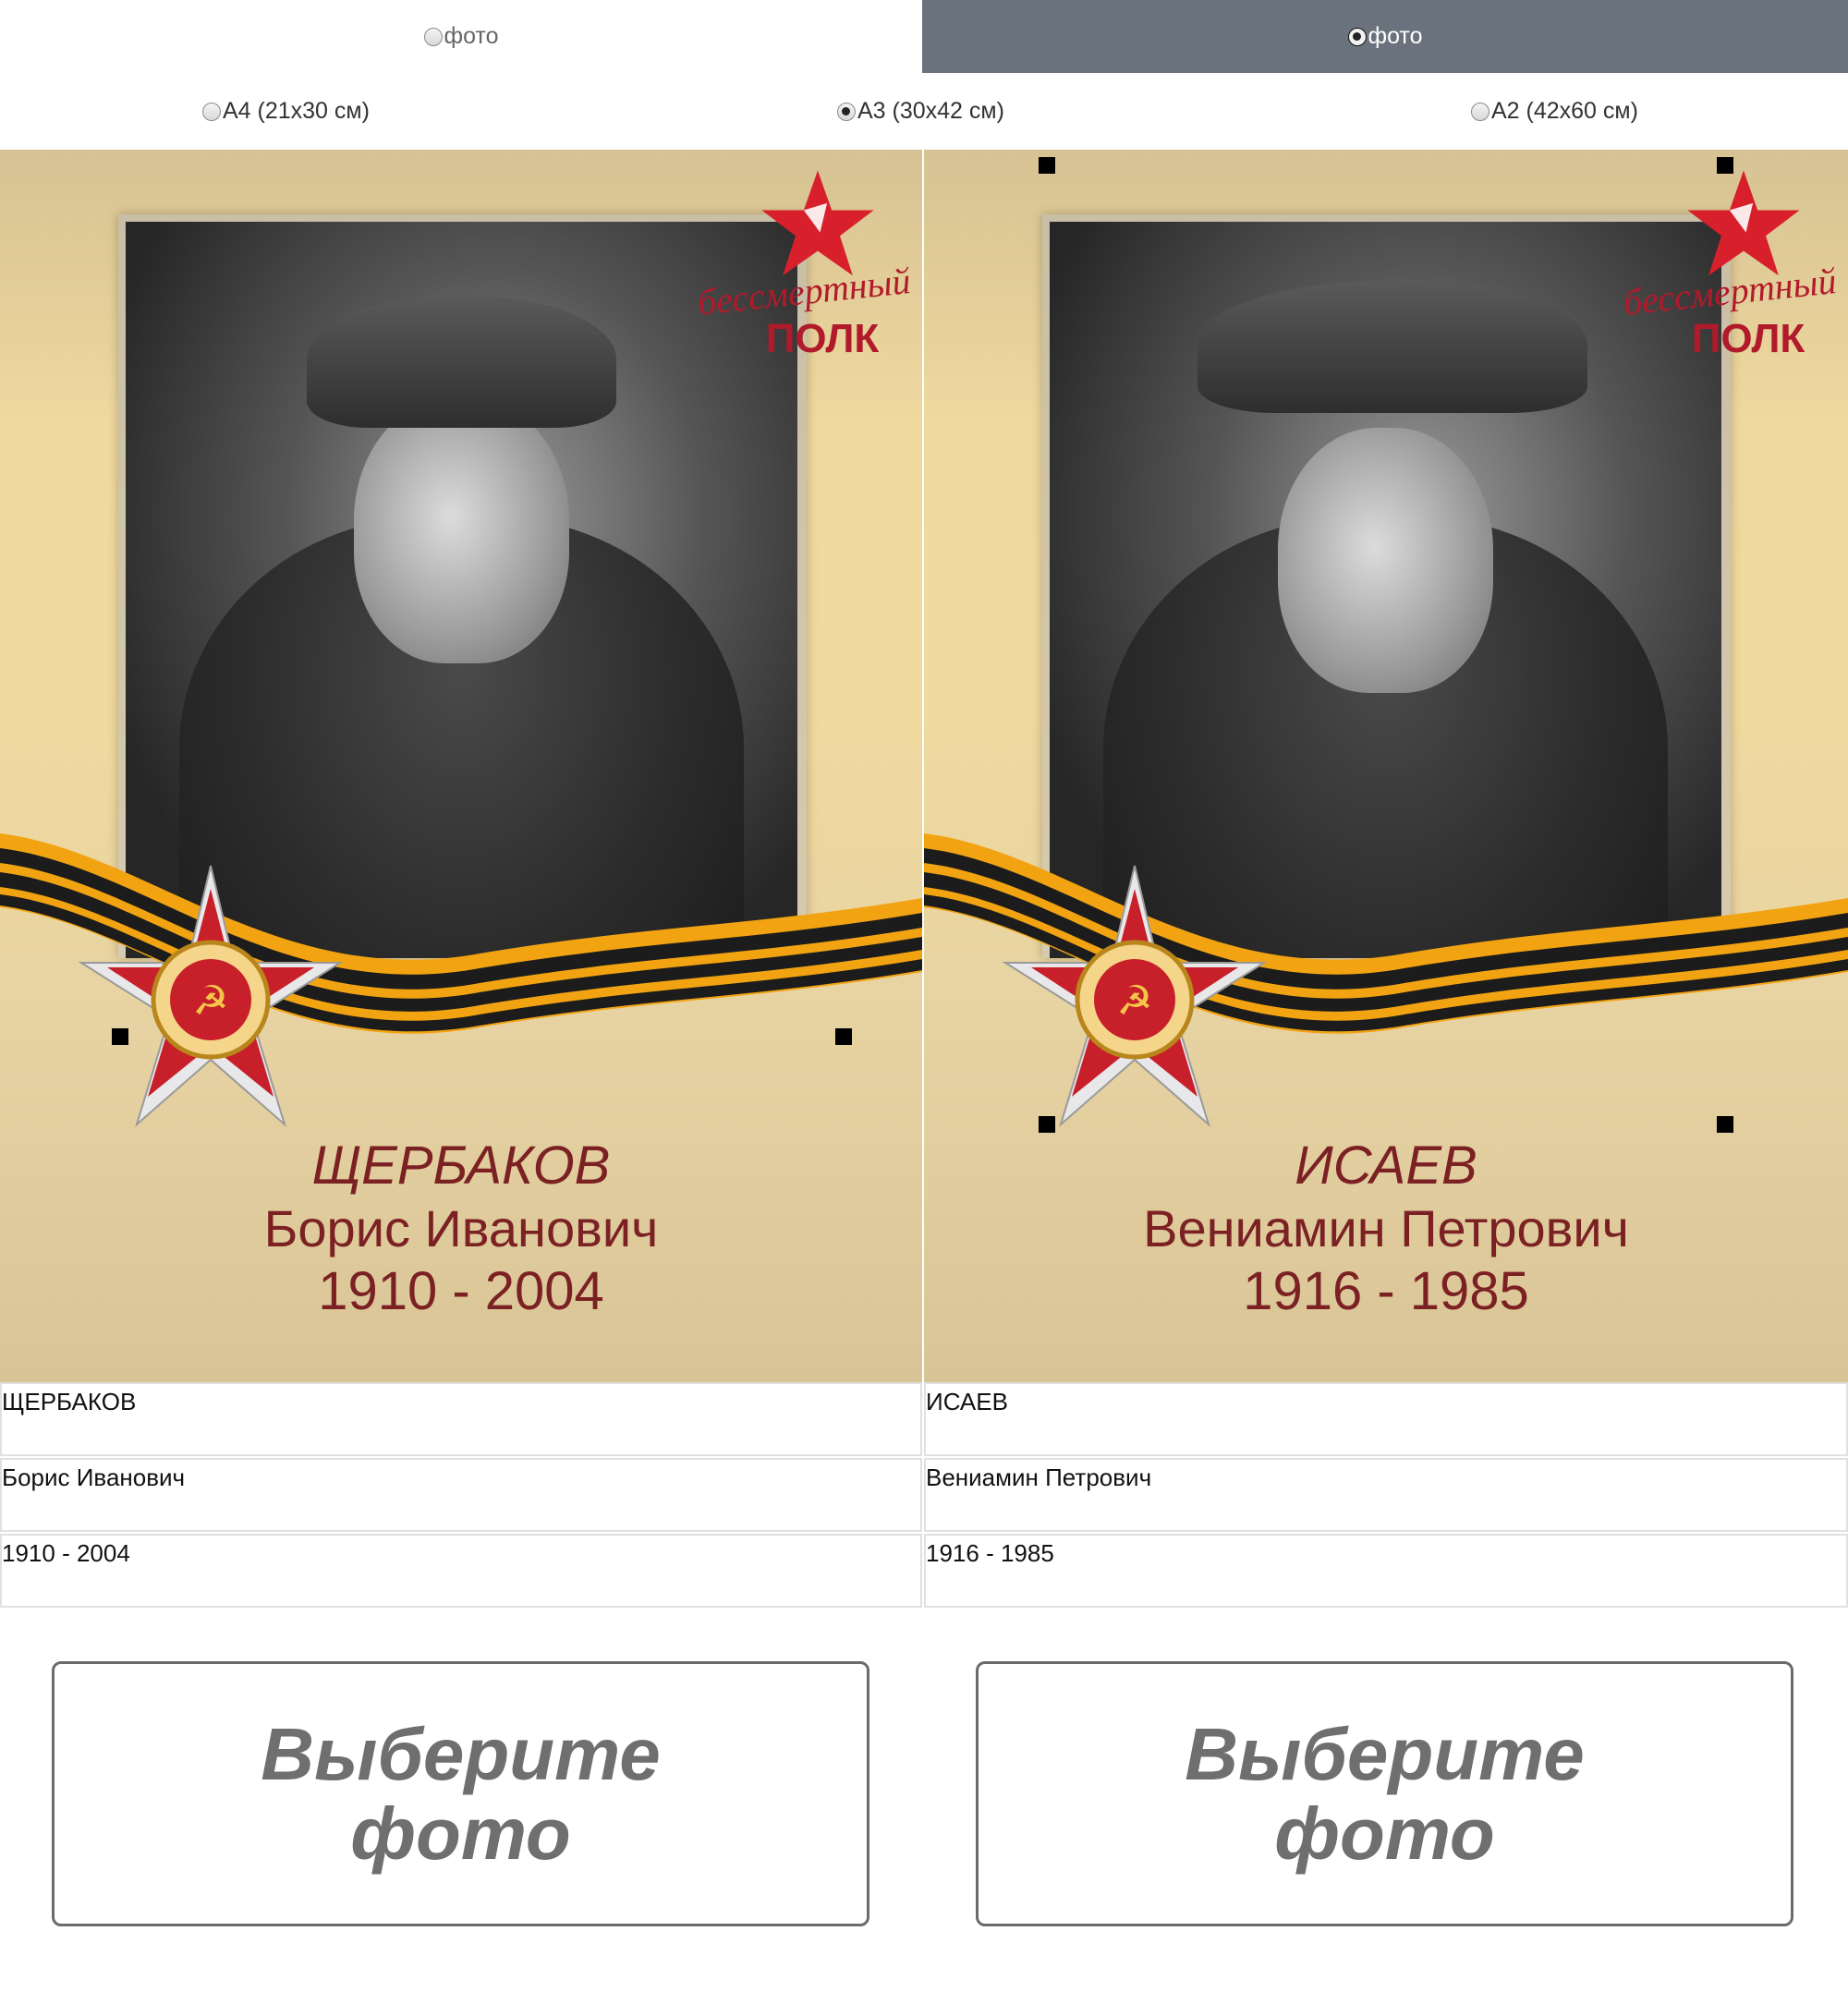 This screenshot has height=1992, width=1848. What do you see at coordinates (461, 1166) in the screenshot?
I see `poster-surname: ЩЕРБАКОВ` at bounding box center [461, 1166].